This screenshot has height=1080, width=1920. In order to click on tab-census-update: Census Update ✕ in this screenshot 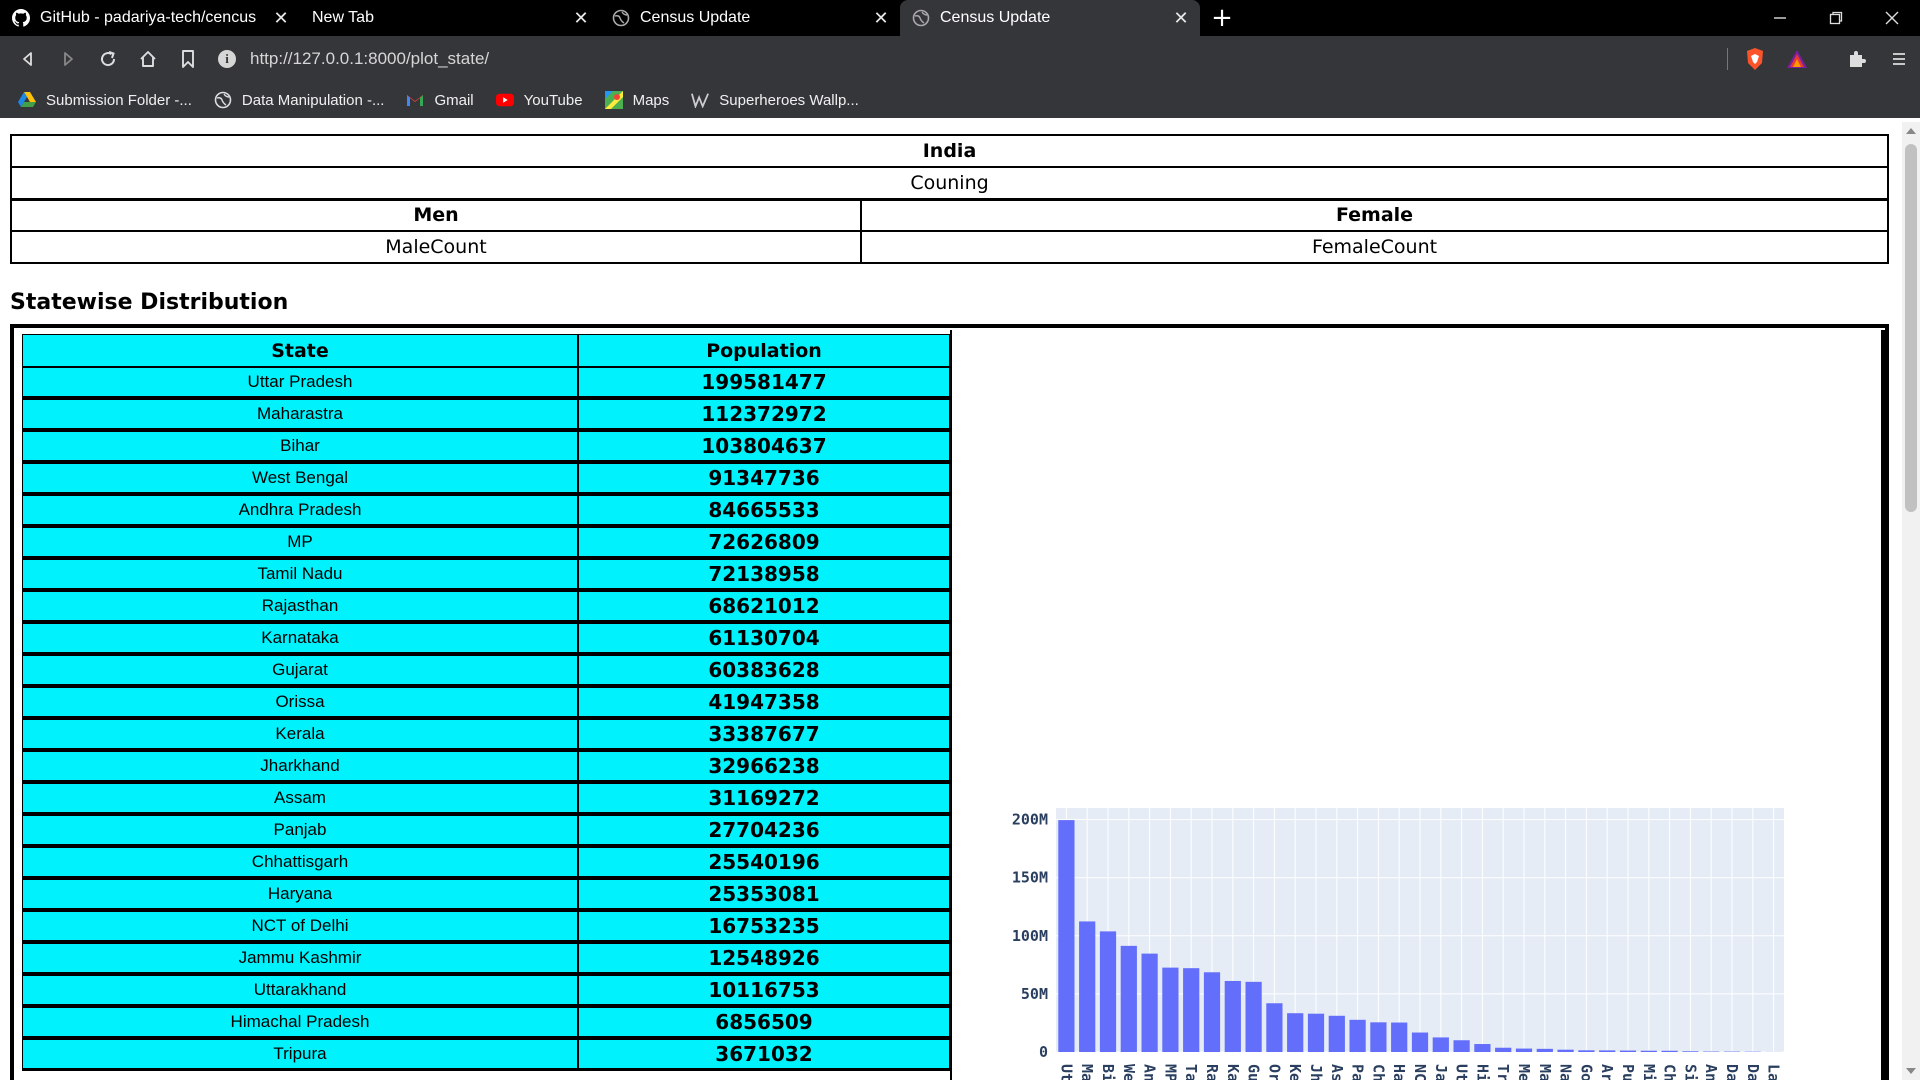, I will do `click(750, 18)`.